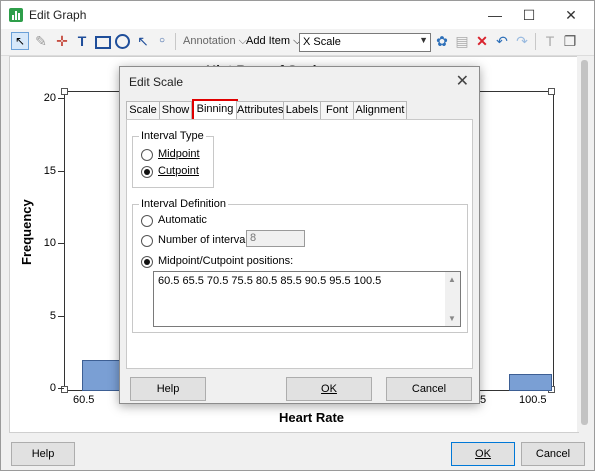  I want to click on midpoint-label: Midpoint, so click(179, 154).